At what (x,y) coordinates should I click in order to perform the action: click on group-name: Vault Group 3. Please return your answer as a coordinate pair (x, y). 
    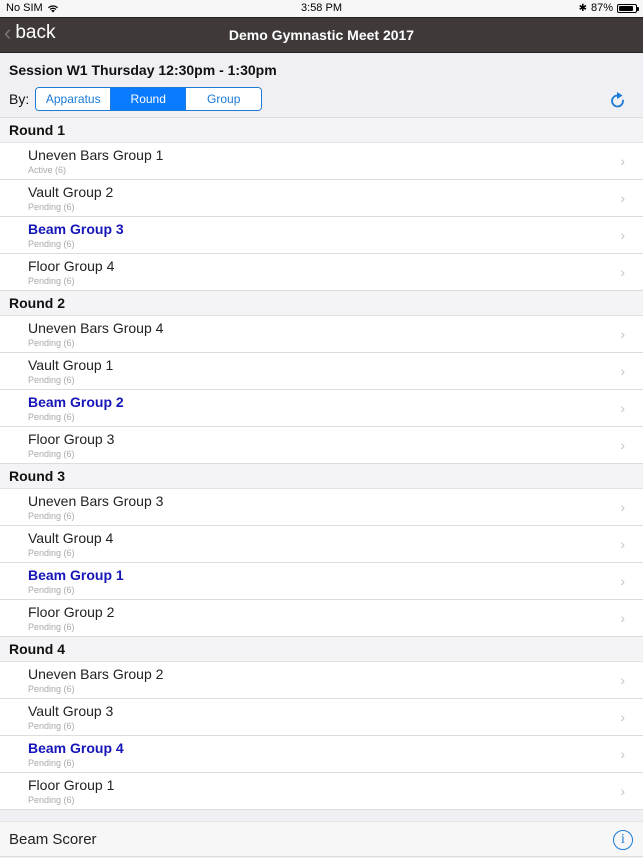
    Looking at the image, I should click on (71, 711).